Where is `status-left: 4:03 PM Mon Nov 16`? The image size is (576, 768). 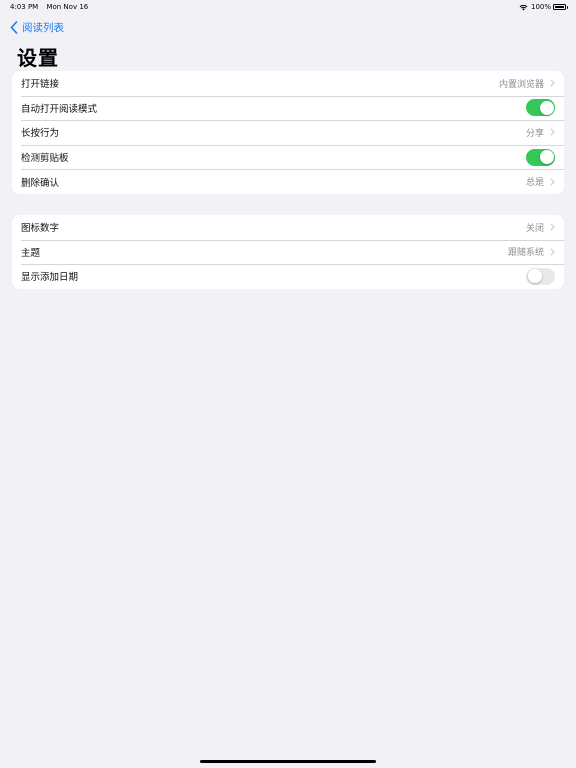 status-left: 4:03 PM Mon Nov 16 is located at coordinates (52, 7).